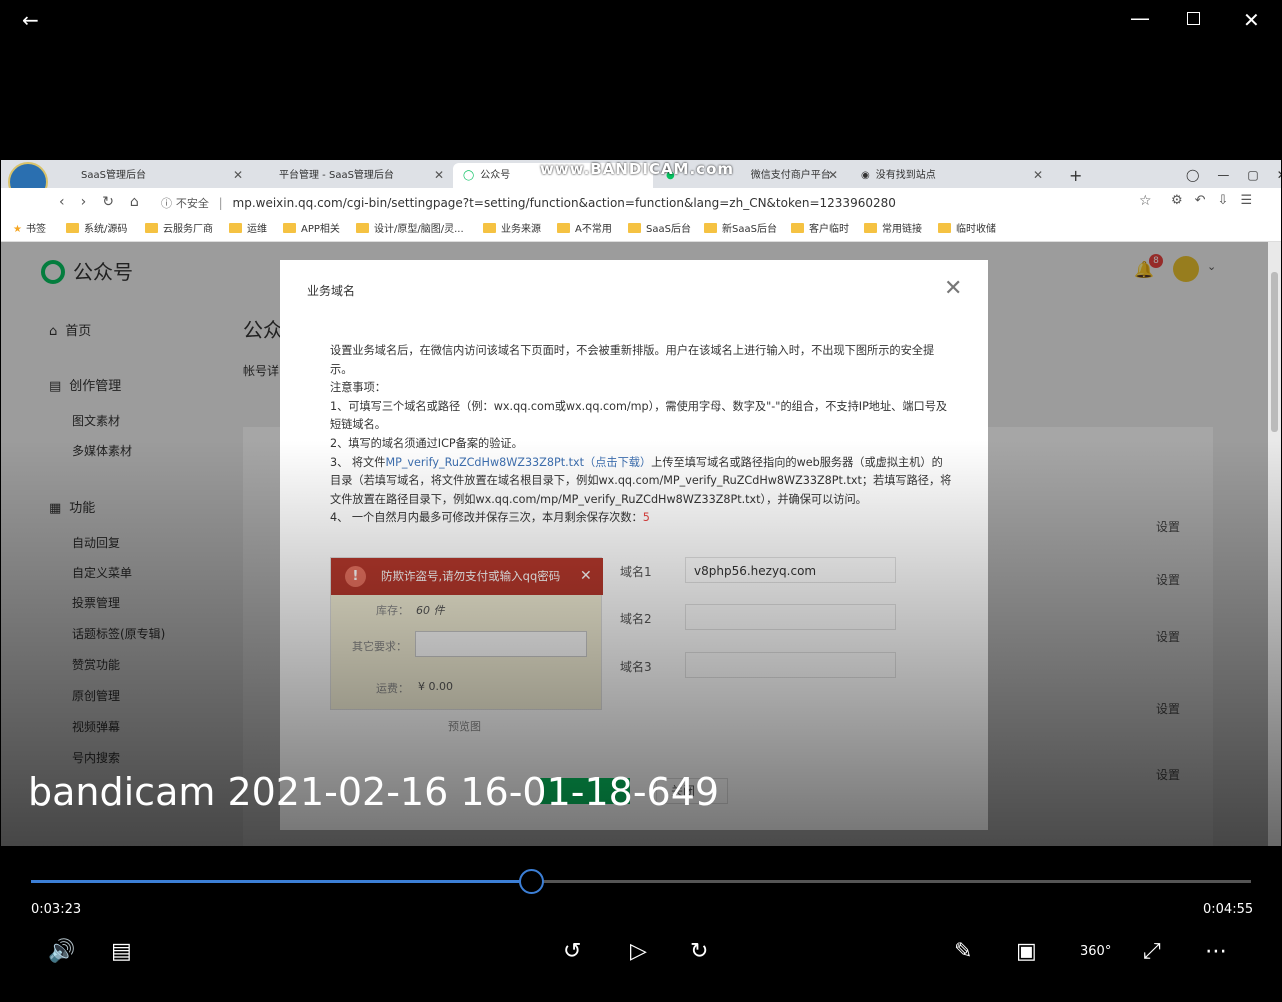 This screenshot has width=1282, height=1002. Describe the element at coordinates (1216, 952) in the screenshot. I see `more-icon: ⋯` at that location.